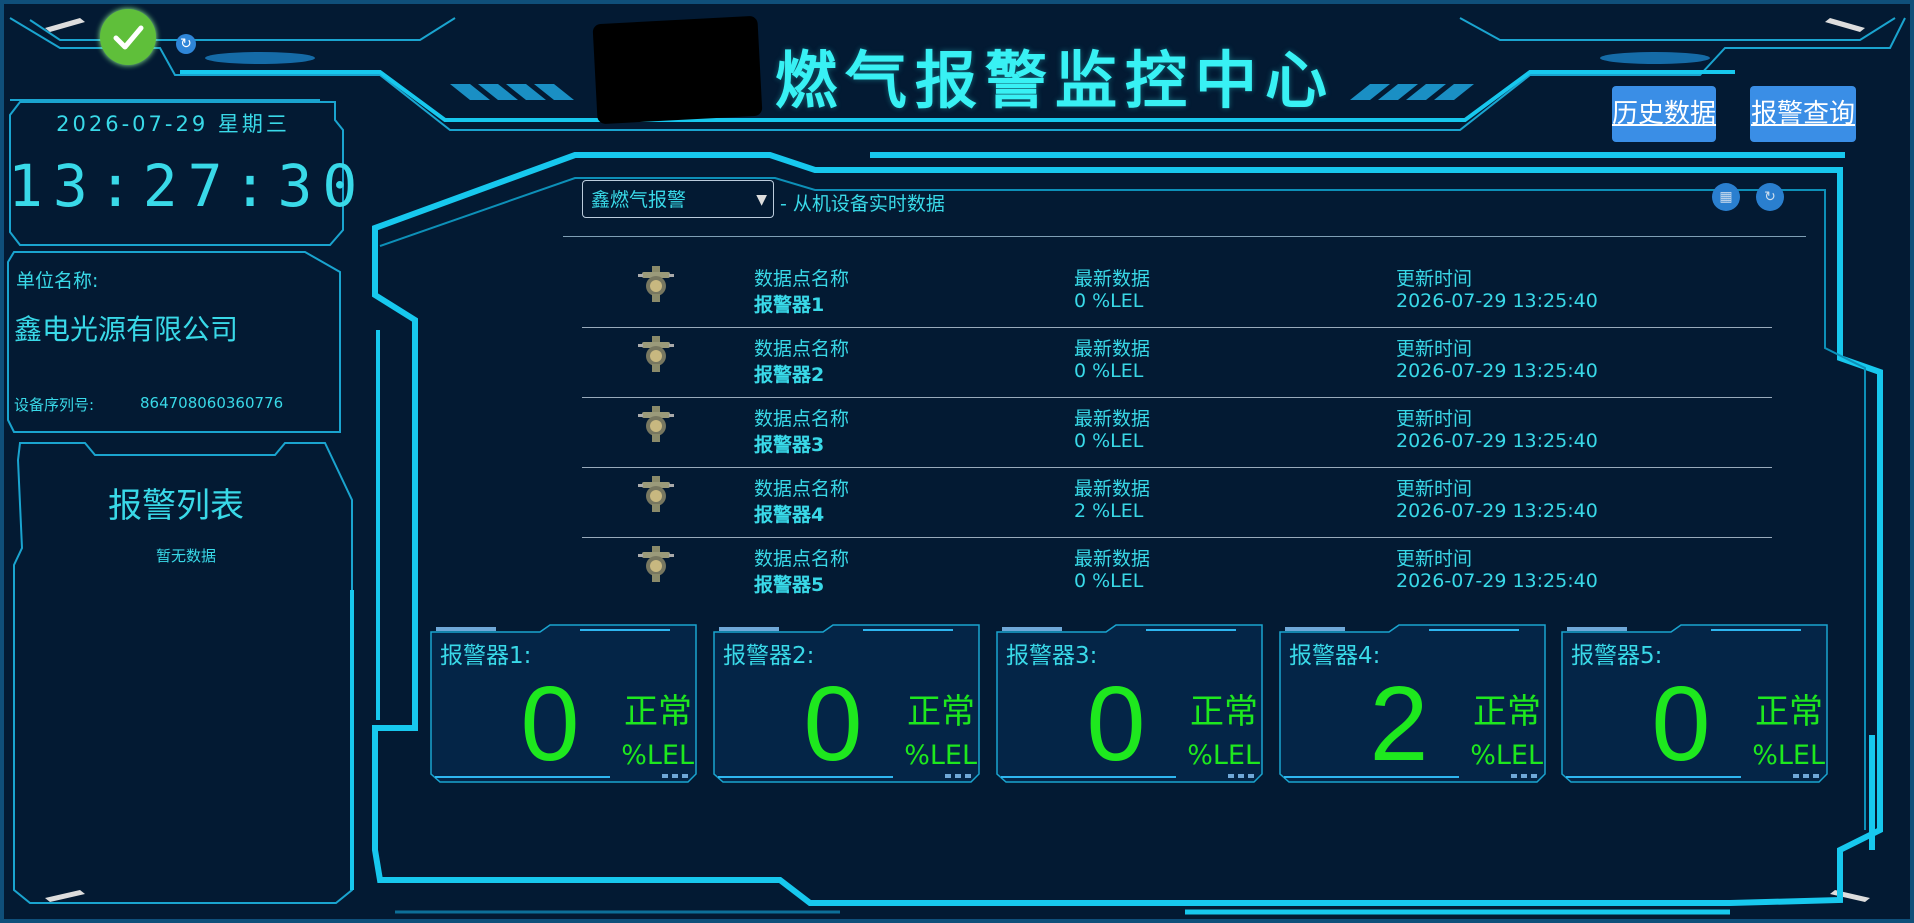 The image size is (1914, 923). Describe the element at coordinates (862, 204) in the screenshot. I see `device-subtitle: - 从机设备实时数据` at that location.